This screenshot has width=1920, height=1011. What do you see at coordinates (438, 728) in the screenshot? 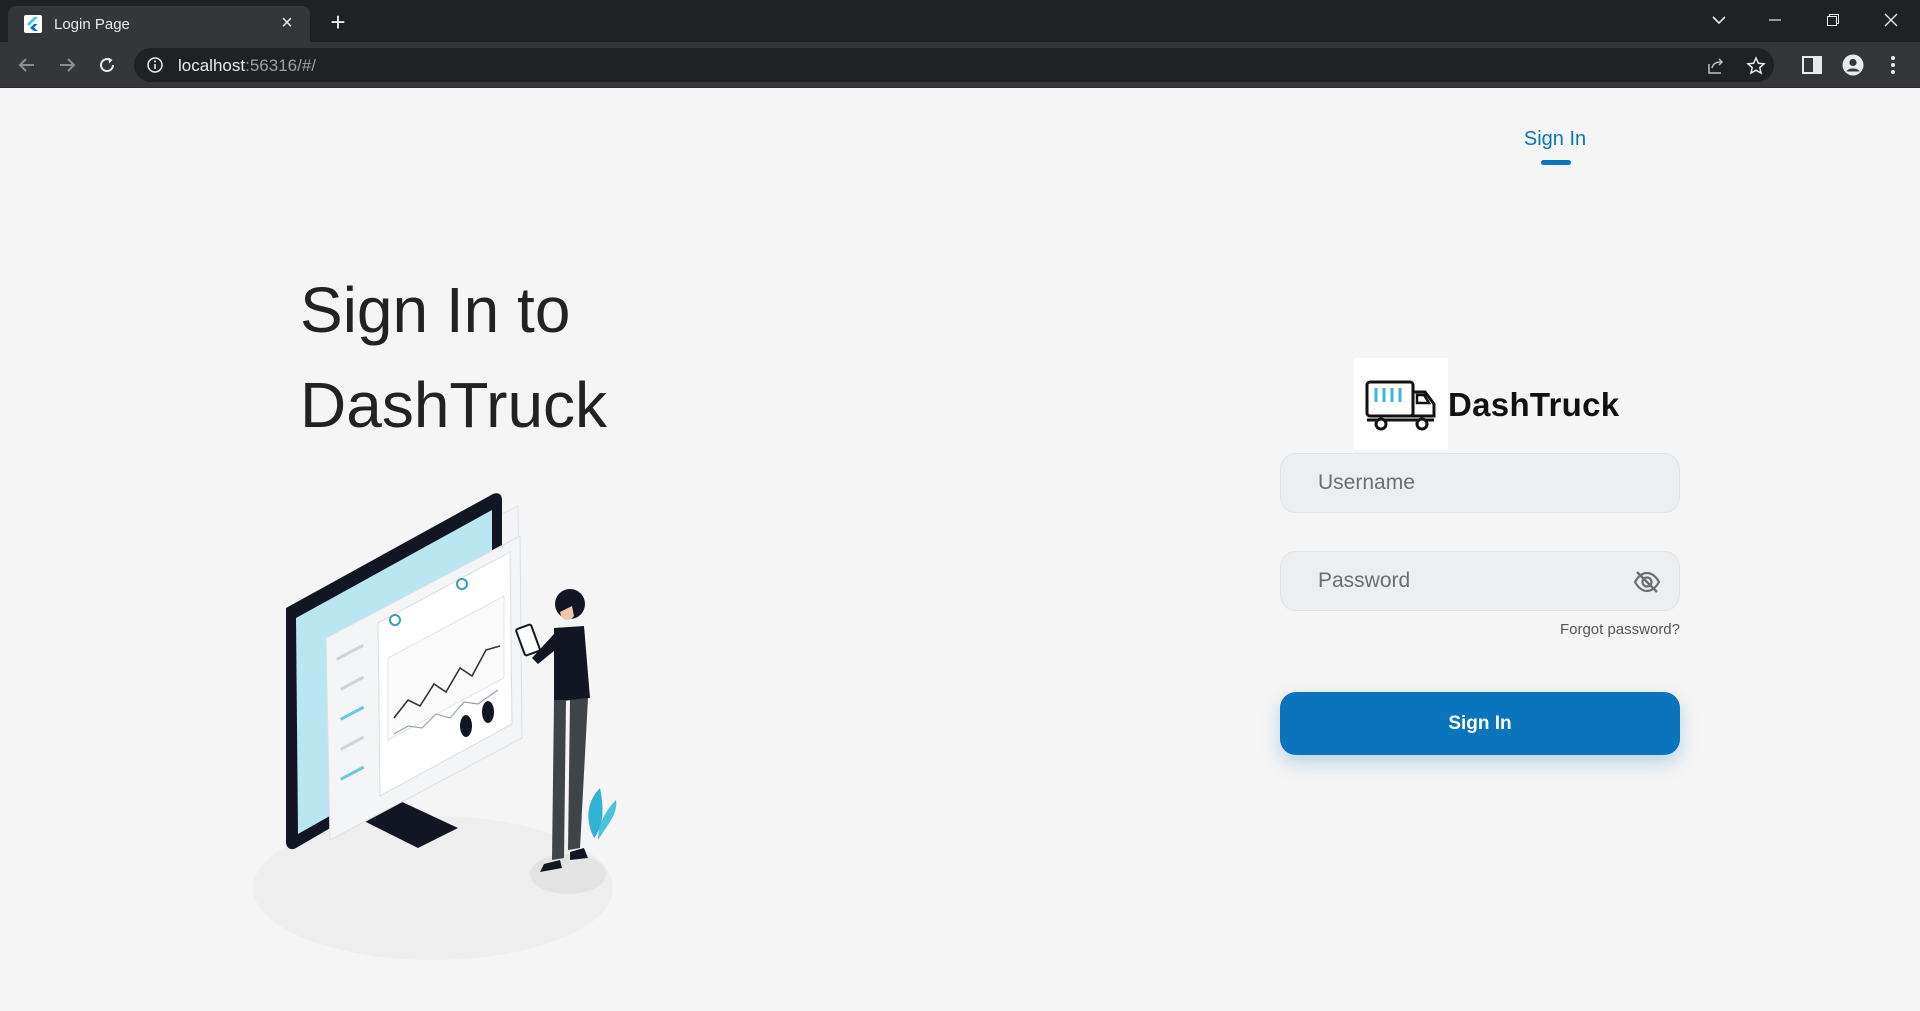
I see `dashboard-illustration` at bounding box center [438, 728].